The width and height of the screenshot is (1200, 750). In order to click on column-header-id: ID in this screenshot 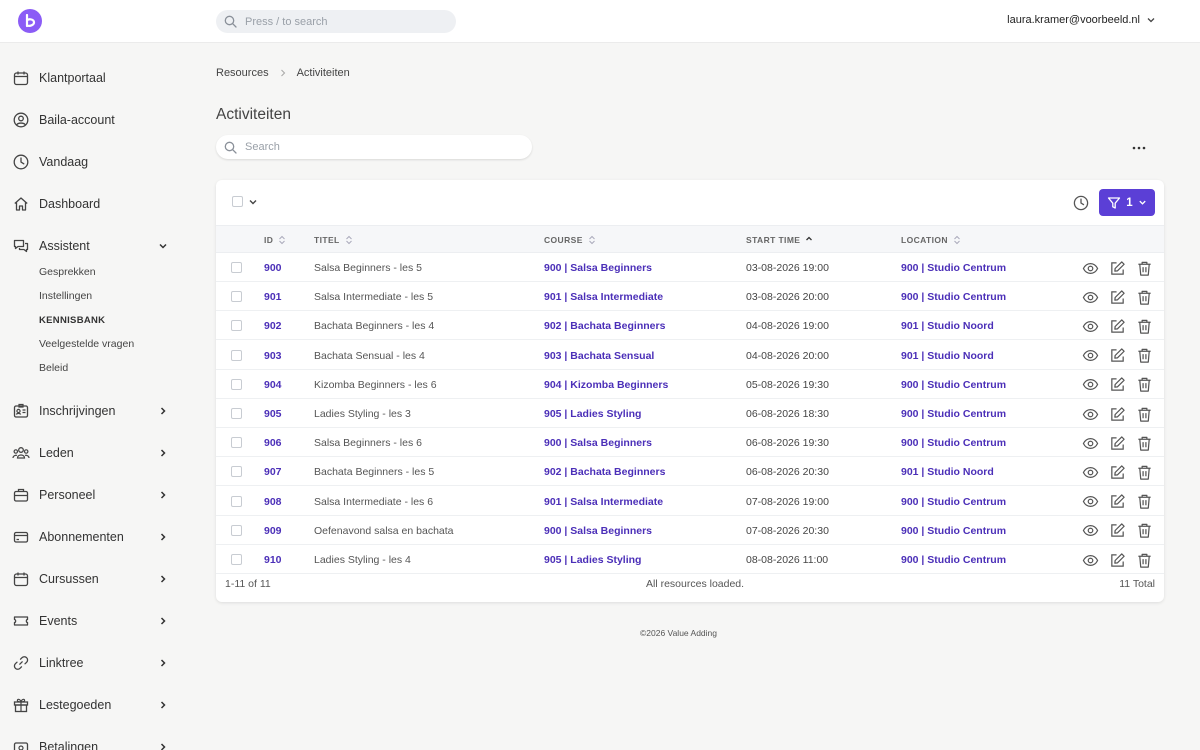, I will do `click(275, 240)`.